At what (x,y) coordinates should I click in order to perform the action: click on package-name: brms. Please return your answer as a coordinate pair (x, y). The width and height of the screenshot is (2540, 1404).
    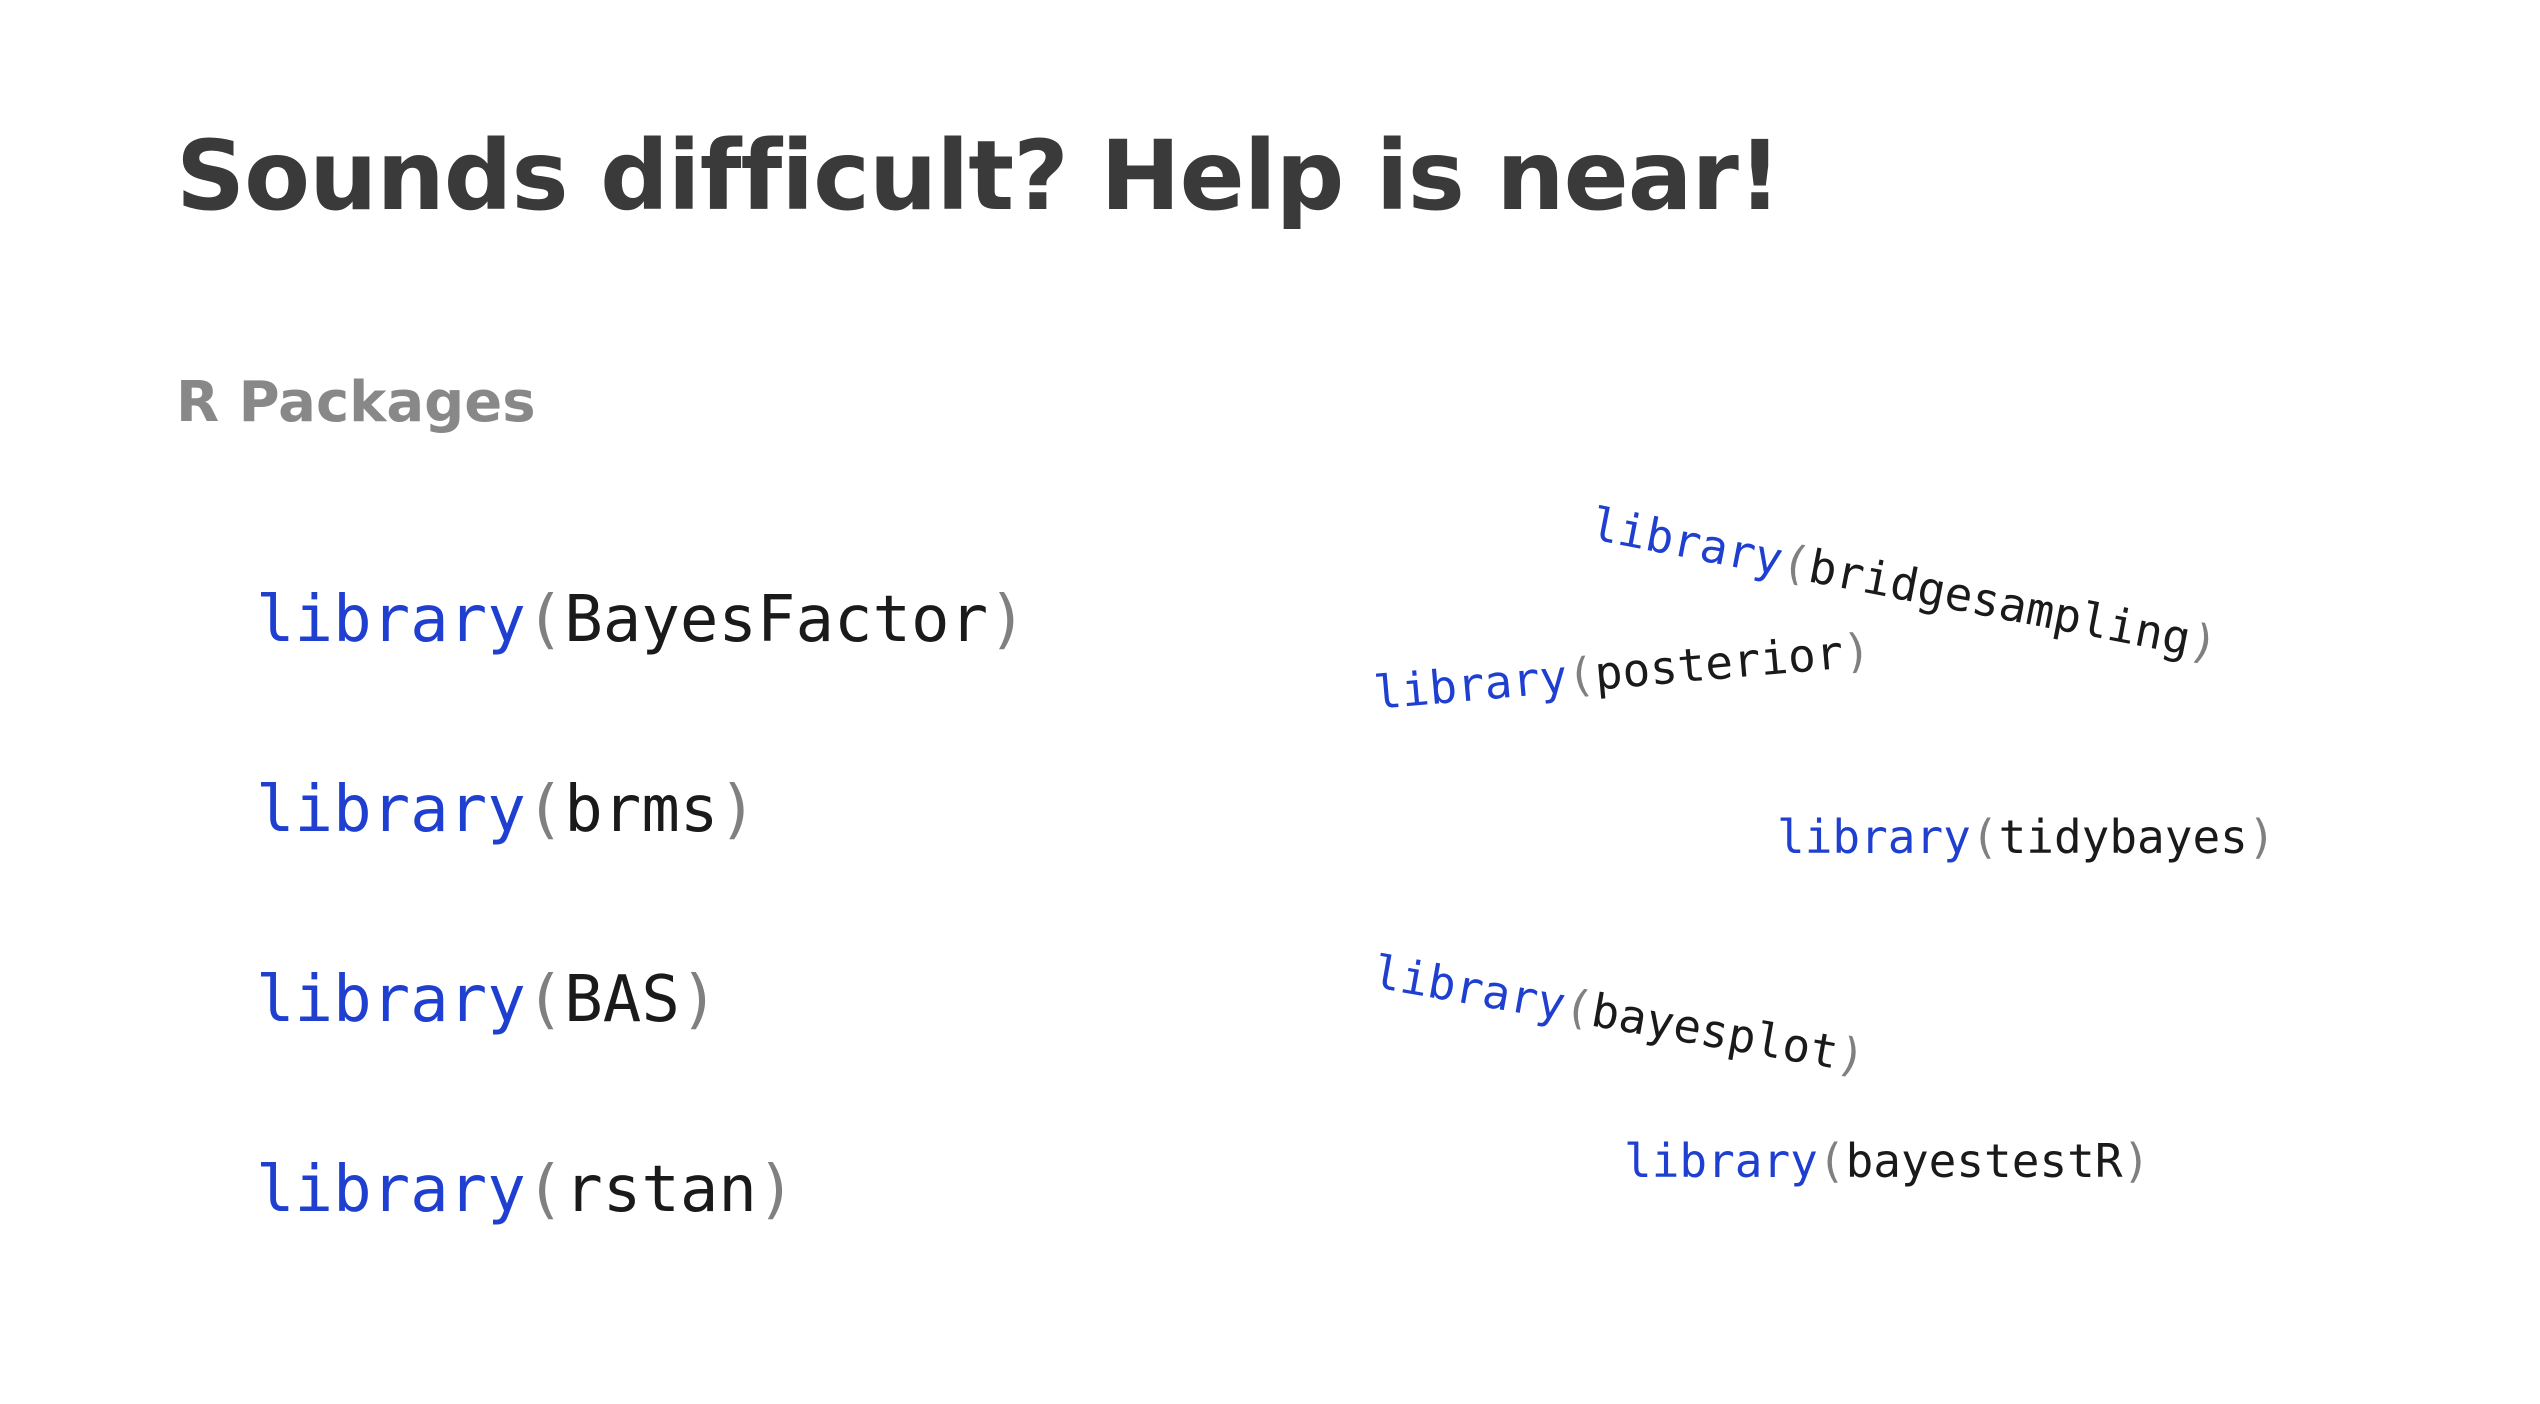
    Looking at the image, I should click on (641, 810).